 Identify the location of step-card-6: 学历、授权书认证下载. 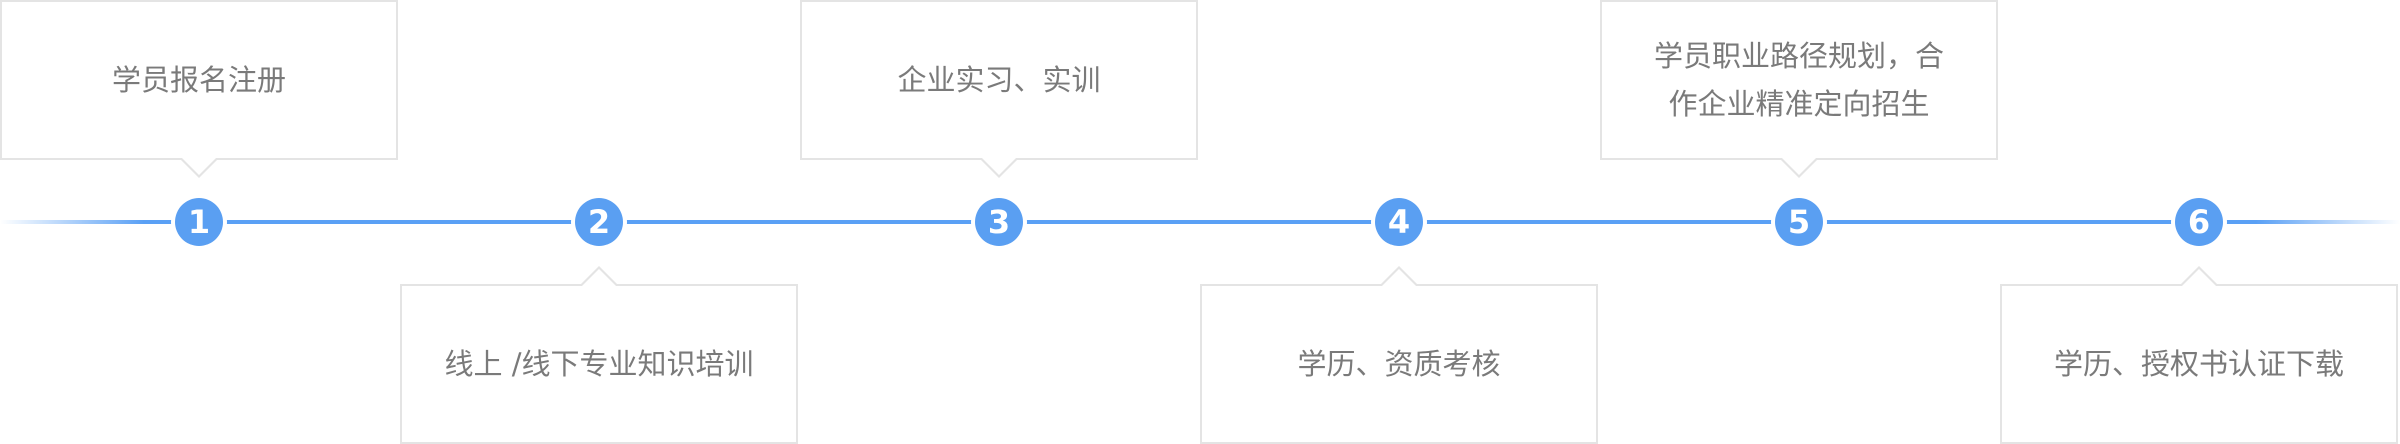
(2199, 355).